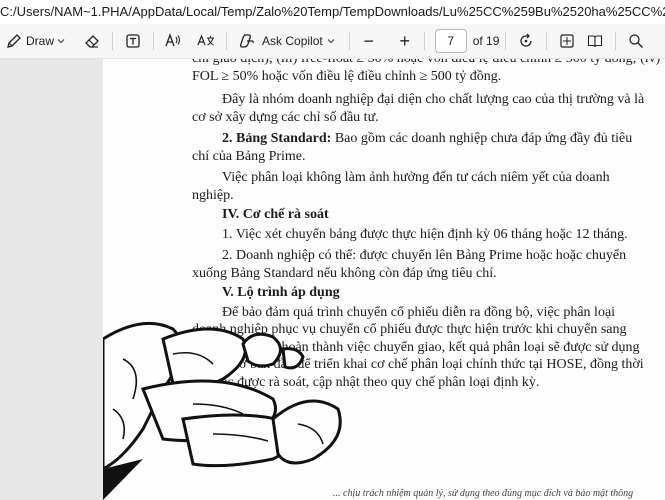 Image resolution: width=665 pixels, height=500 pixels. What do you see at coordinates (450, 41) in the screenshot?
I see `page-number-input: 7` at bounding box center [450, 41].